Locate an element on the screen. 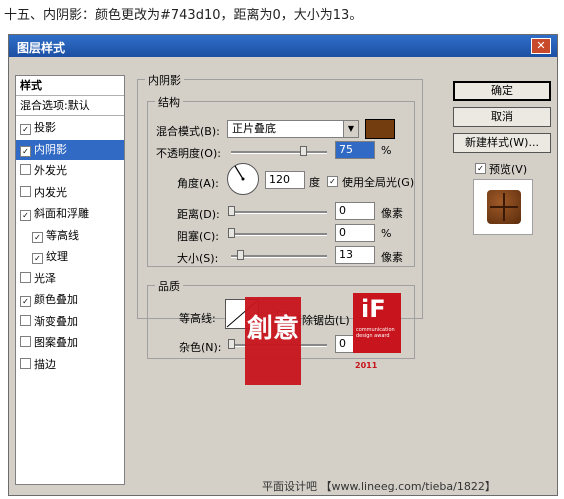 This screenshot has width=564, height=499. shadow-color-swatch is located at coordinates (380, 129).